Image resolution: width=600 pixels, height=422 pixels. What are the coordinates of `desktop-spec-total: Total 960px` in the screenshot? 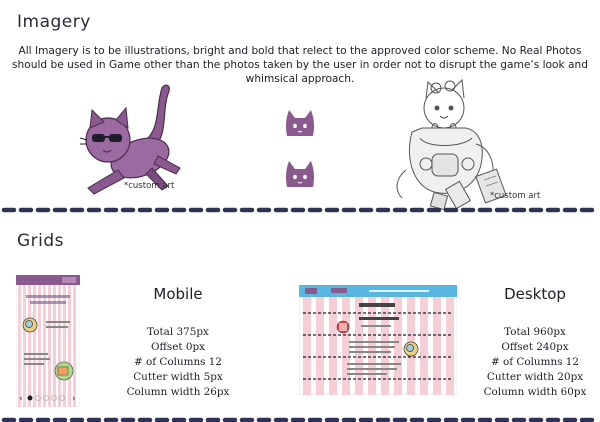 It's located at (535, 332).